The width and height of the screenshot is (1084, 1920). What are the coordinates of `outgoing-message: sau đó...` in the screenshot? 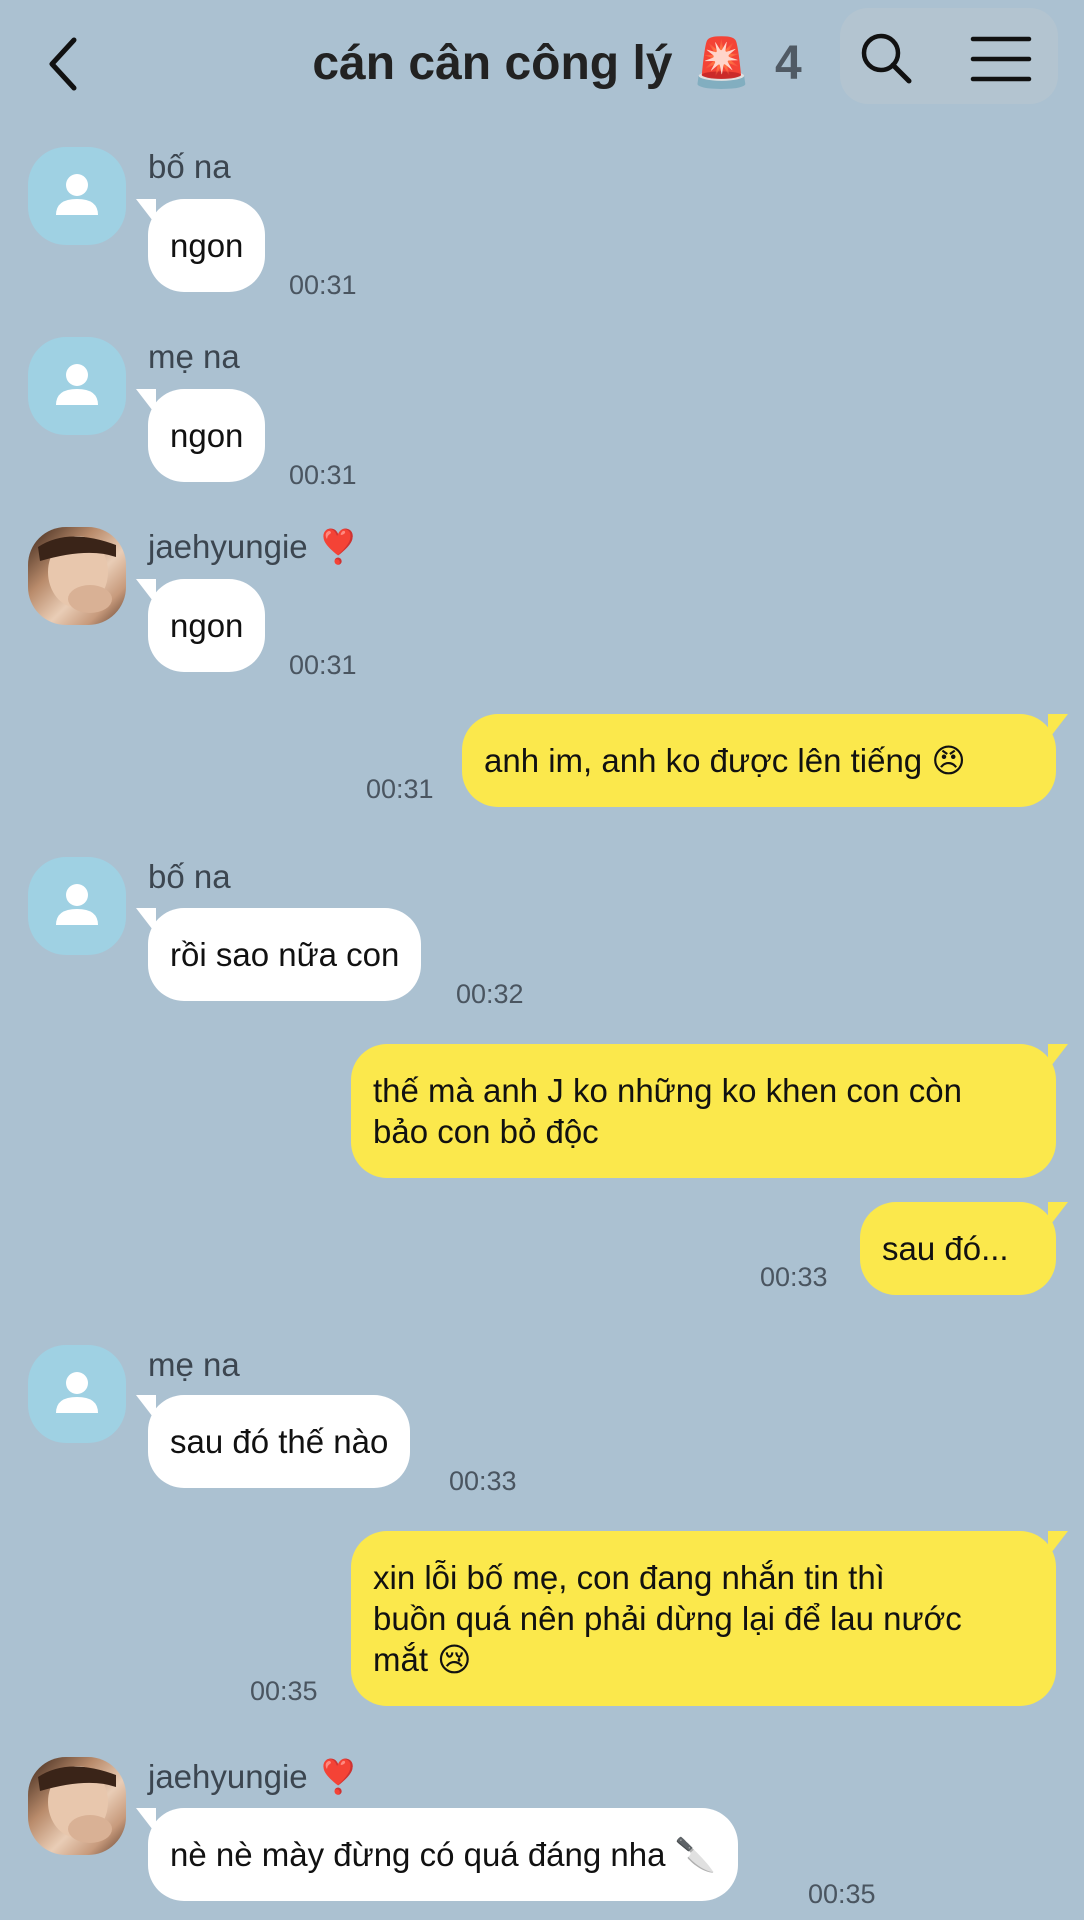 It's located at (964, 1248).